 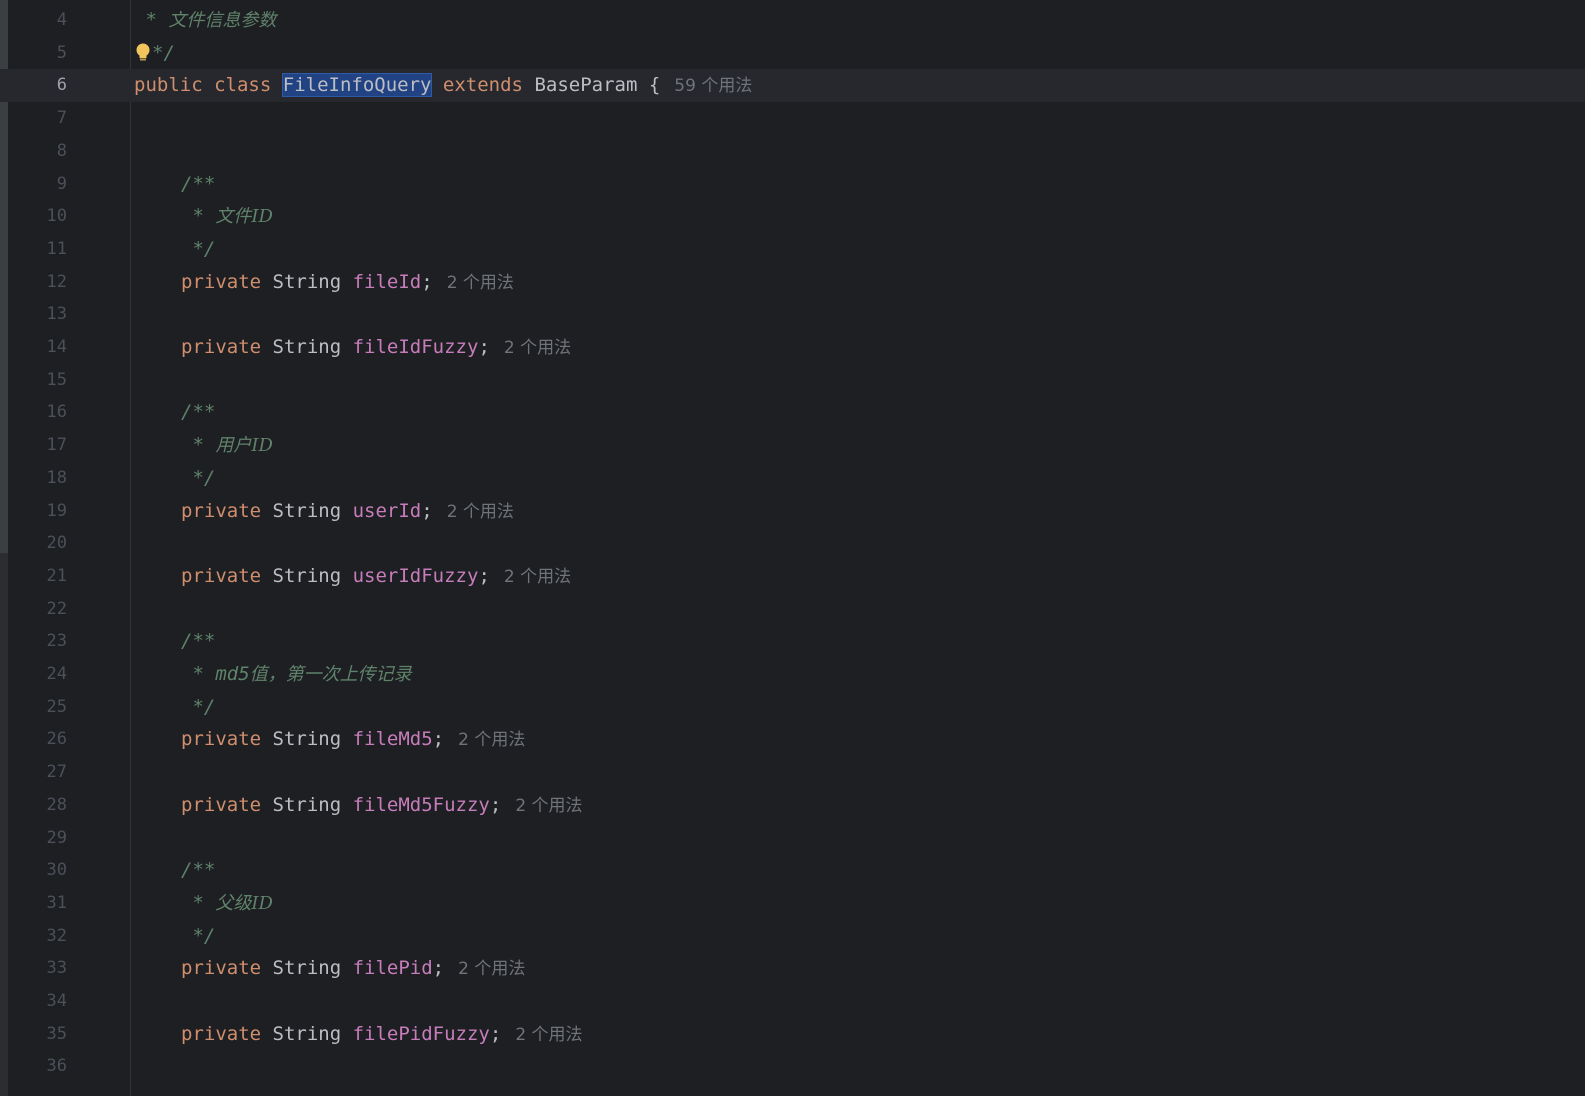 I want to click on keyword: class, so click(x=242, y=85).